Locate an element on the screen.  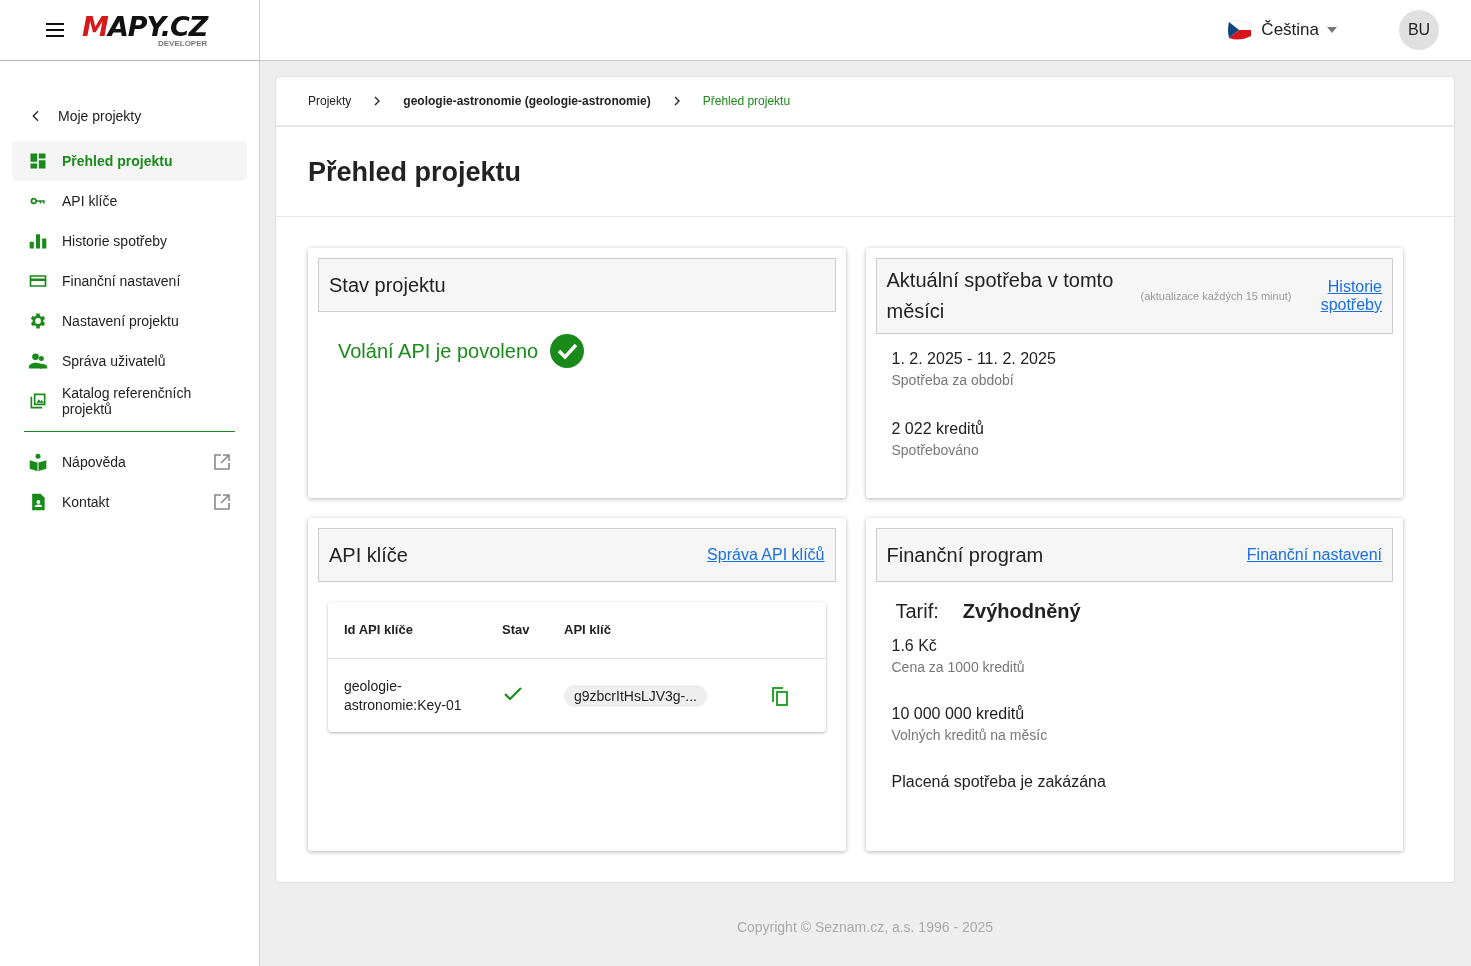
breadcrumb-link: Přehled projektu is located at coordinates (746, 101).